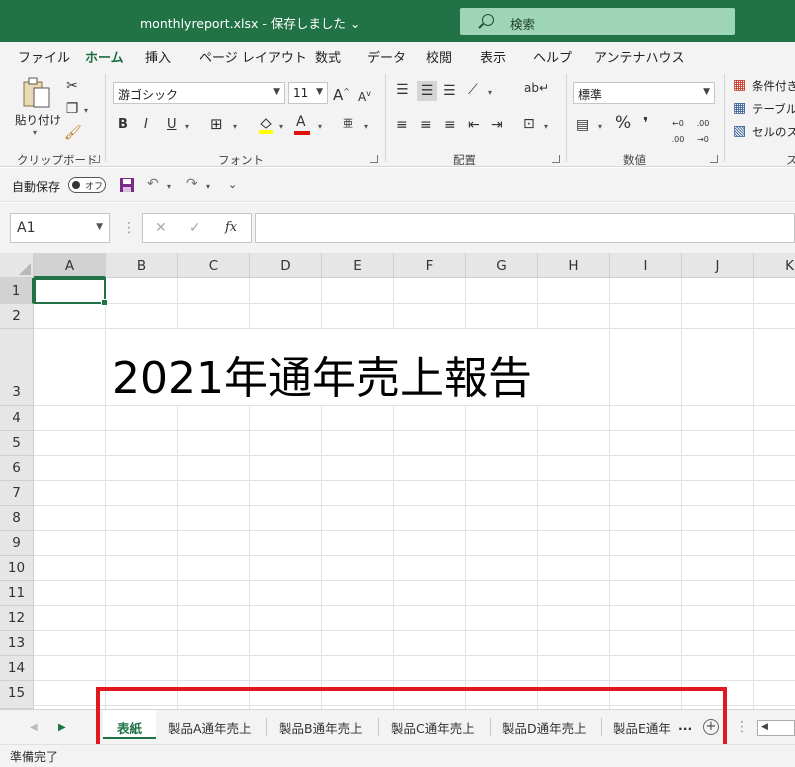  What do you see at coordinates (502, 265) in the screenshot?
I see `column-header-g: G` at bounding box center [502, 265].